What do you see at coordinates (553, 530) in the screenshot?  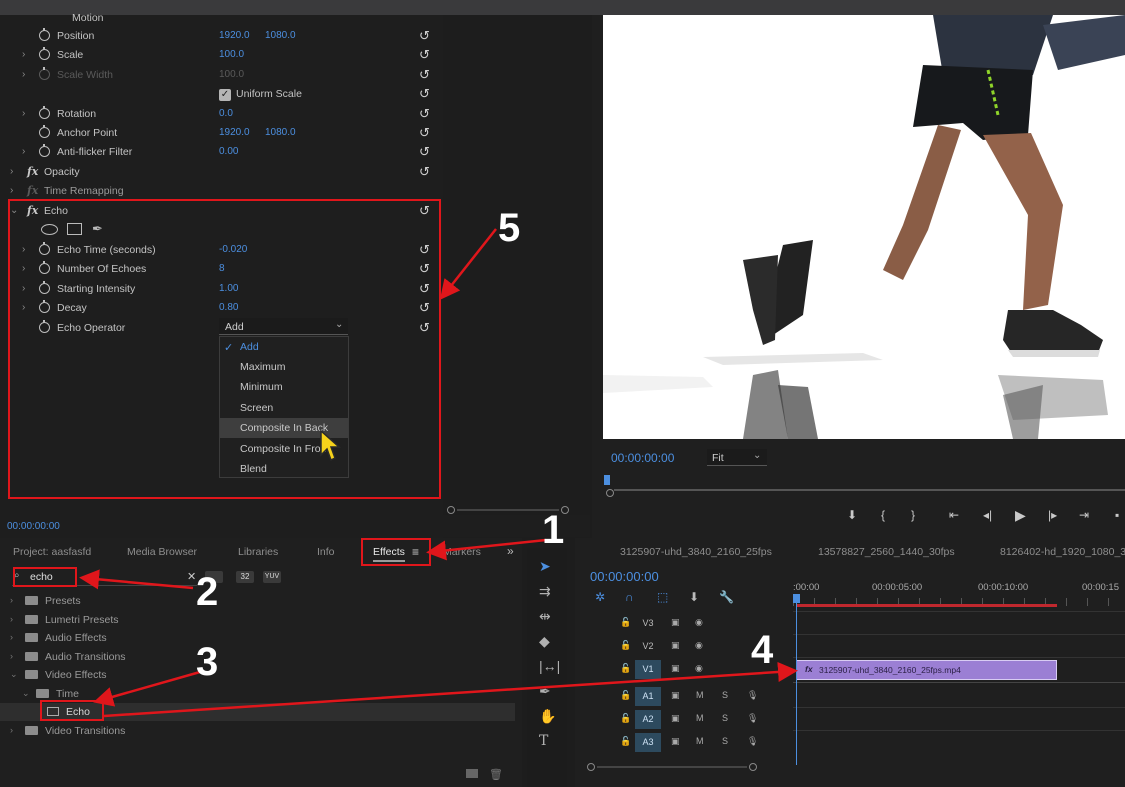 I see `annotation-number-1: 1` at bounding box center [553, 530].